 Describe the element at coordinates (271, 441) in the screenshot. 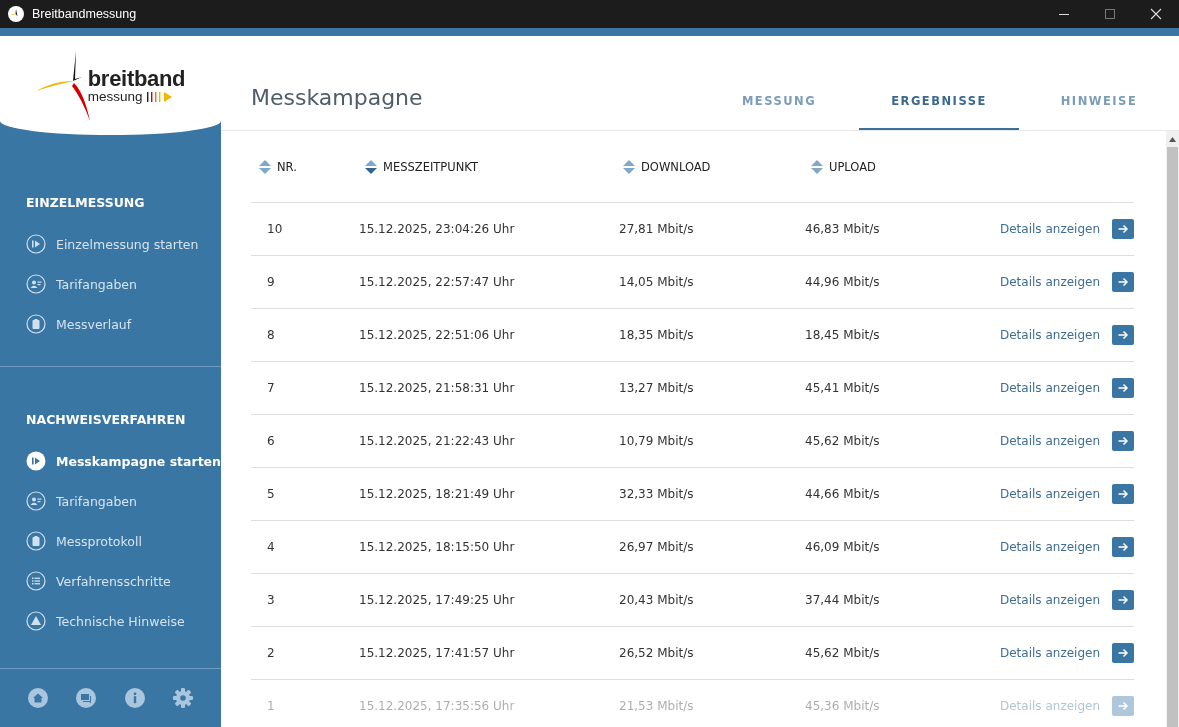

I see `number-cell-text: 6` at that location.